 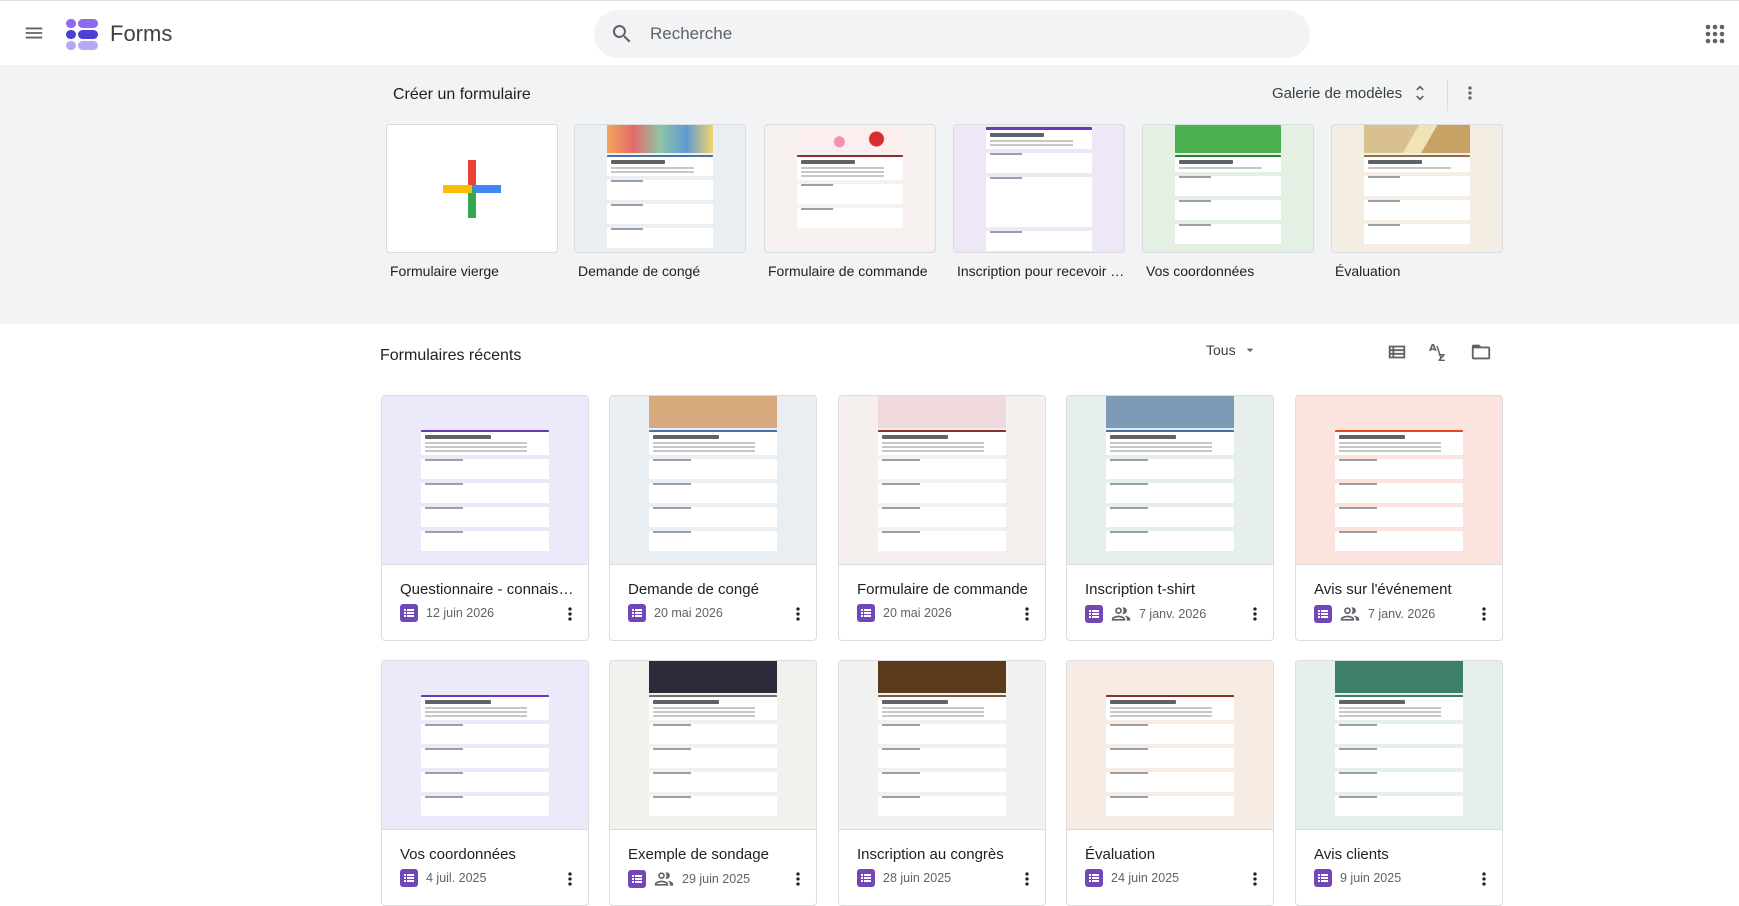 I want to click on shared-people-icon, so click(x=1121, y=614).